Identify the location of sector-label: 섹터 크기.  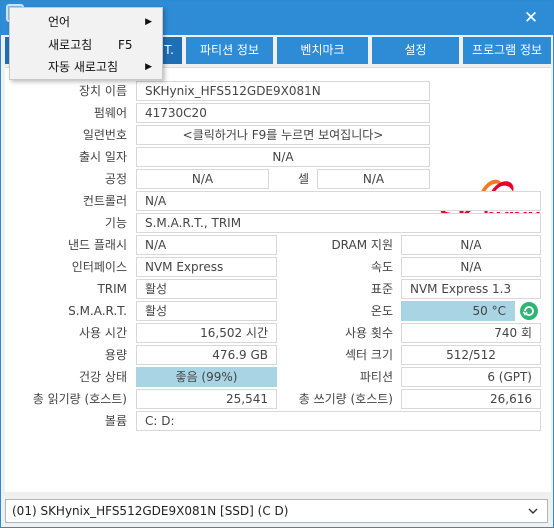
(369, 355).